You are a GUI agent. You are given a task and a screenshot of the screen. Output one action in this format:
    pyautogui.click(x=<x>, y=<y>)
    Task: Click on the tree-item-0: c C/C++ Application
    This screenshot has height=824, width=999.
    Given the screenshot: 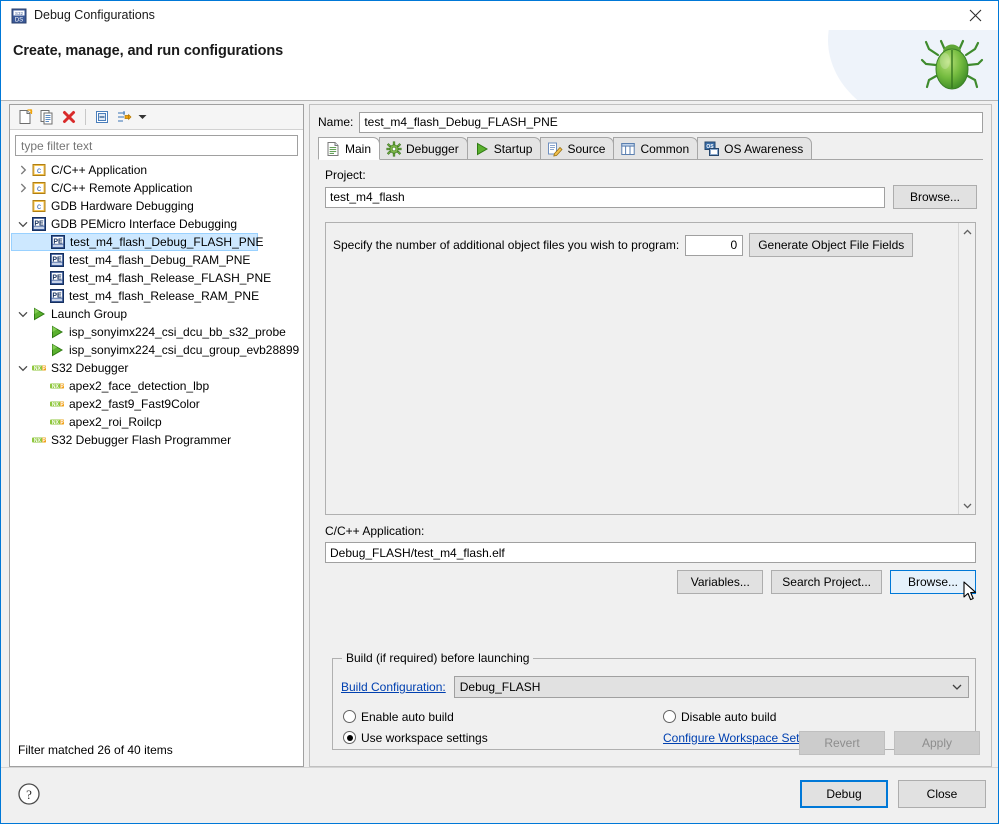 What is the action you would take?
    pyautogui.click(x=156, y=170)
    